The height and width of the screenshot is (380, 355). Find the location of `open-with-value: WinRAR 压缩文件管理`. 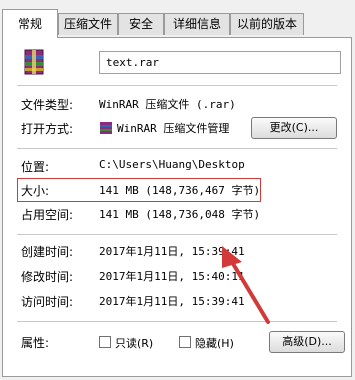

open-with-value: WinRAR 压缩文件管理 is located at coordinates (173, 128).